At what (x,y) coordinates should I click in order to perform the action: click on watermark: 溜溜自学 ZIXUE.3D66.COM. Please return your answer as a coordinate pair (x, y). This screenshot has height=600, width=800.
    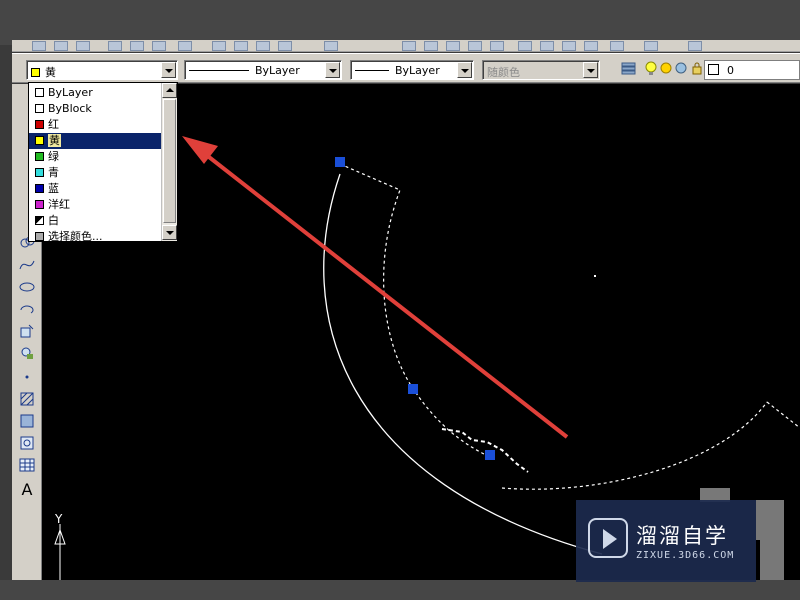
    Looking at the image, I should click on (666, 541).